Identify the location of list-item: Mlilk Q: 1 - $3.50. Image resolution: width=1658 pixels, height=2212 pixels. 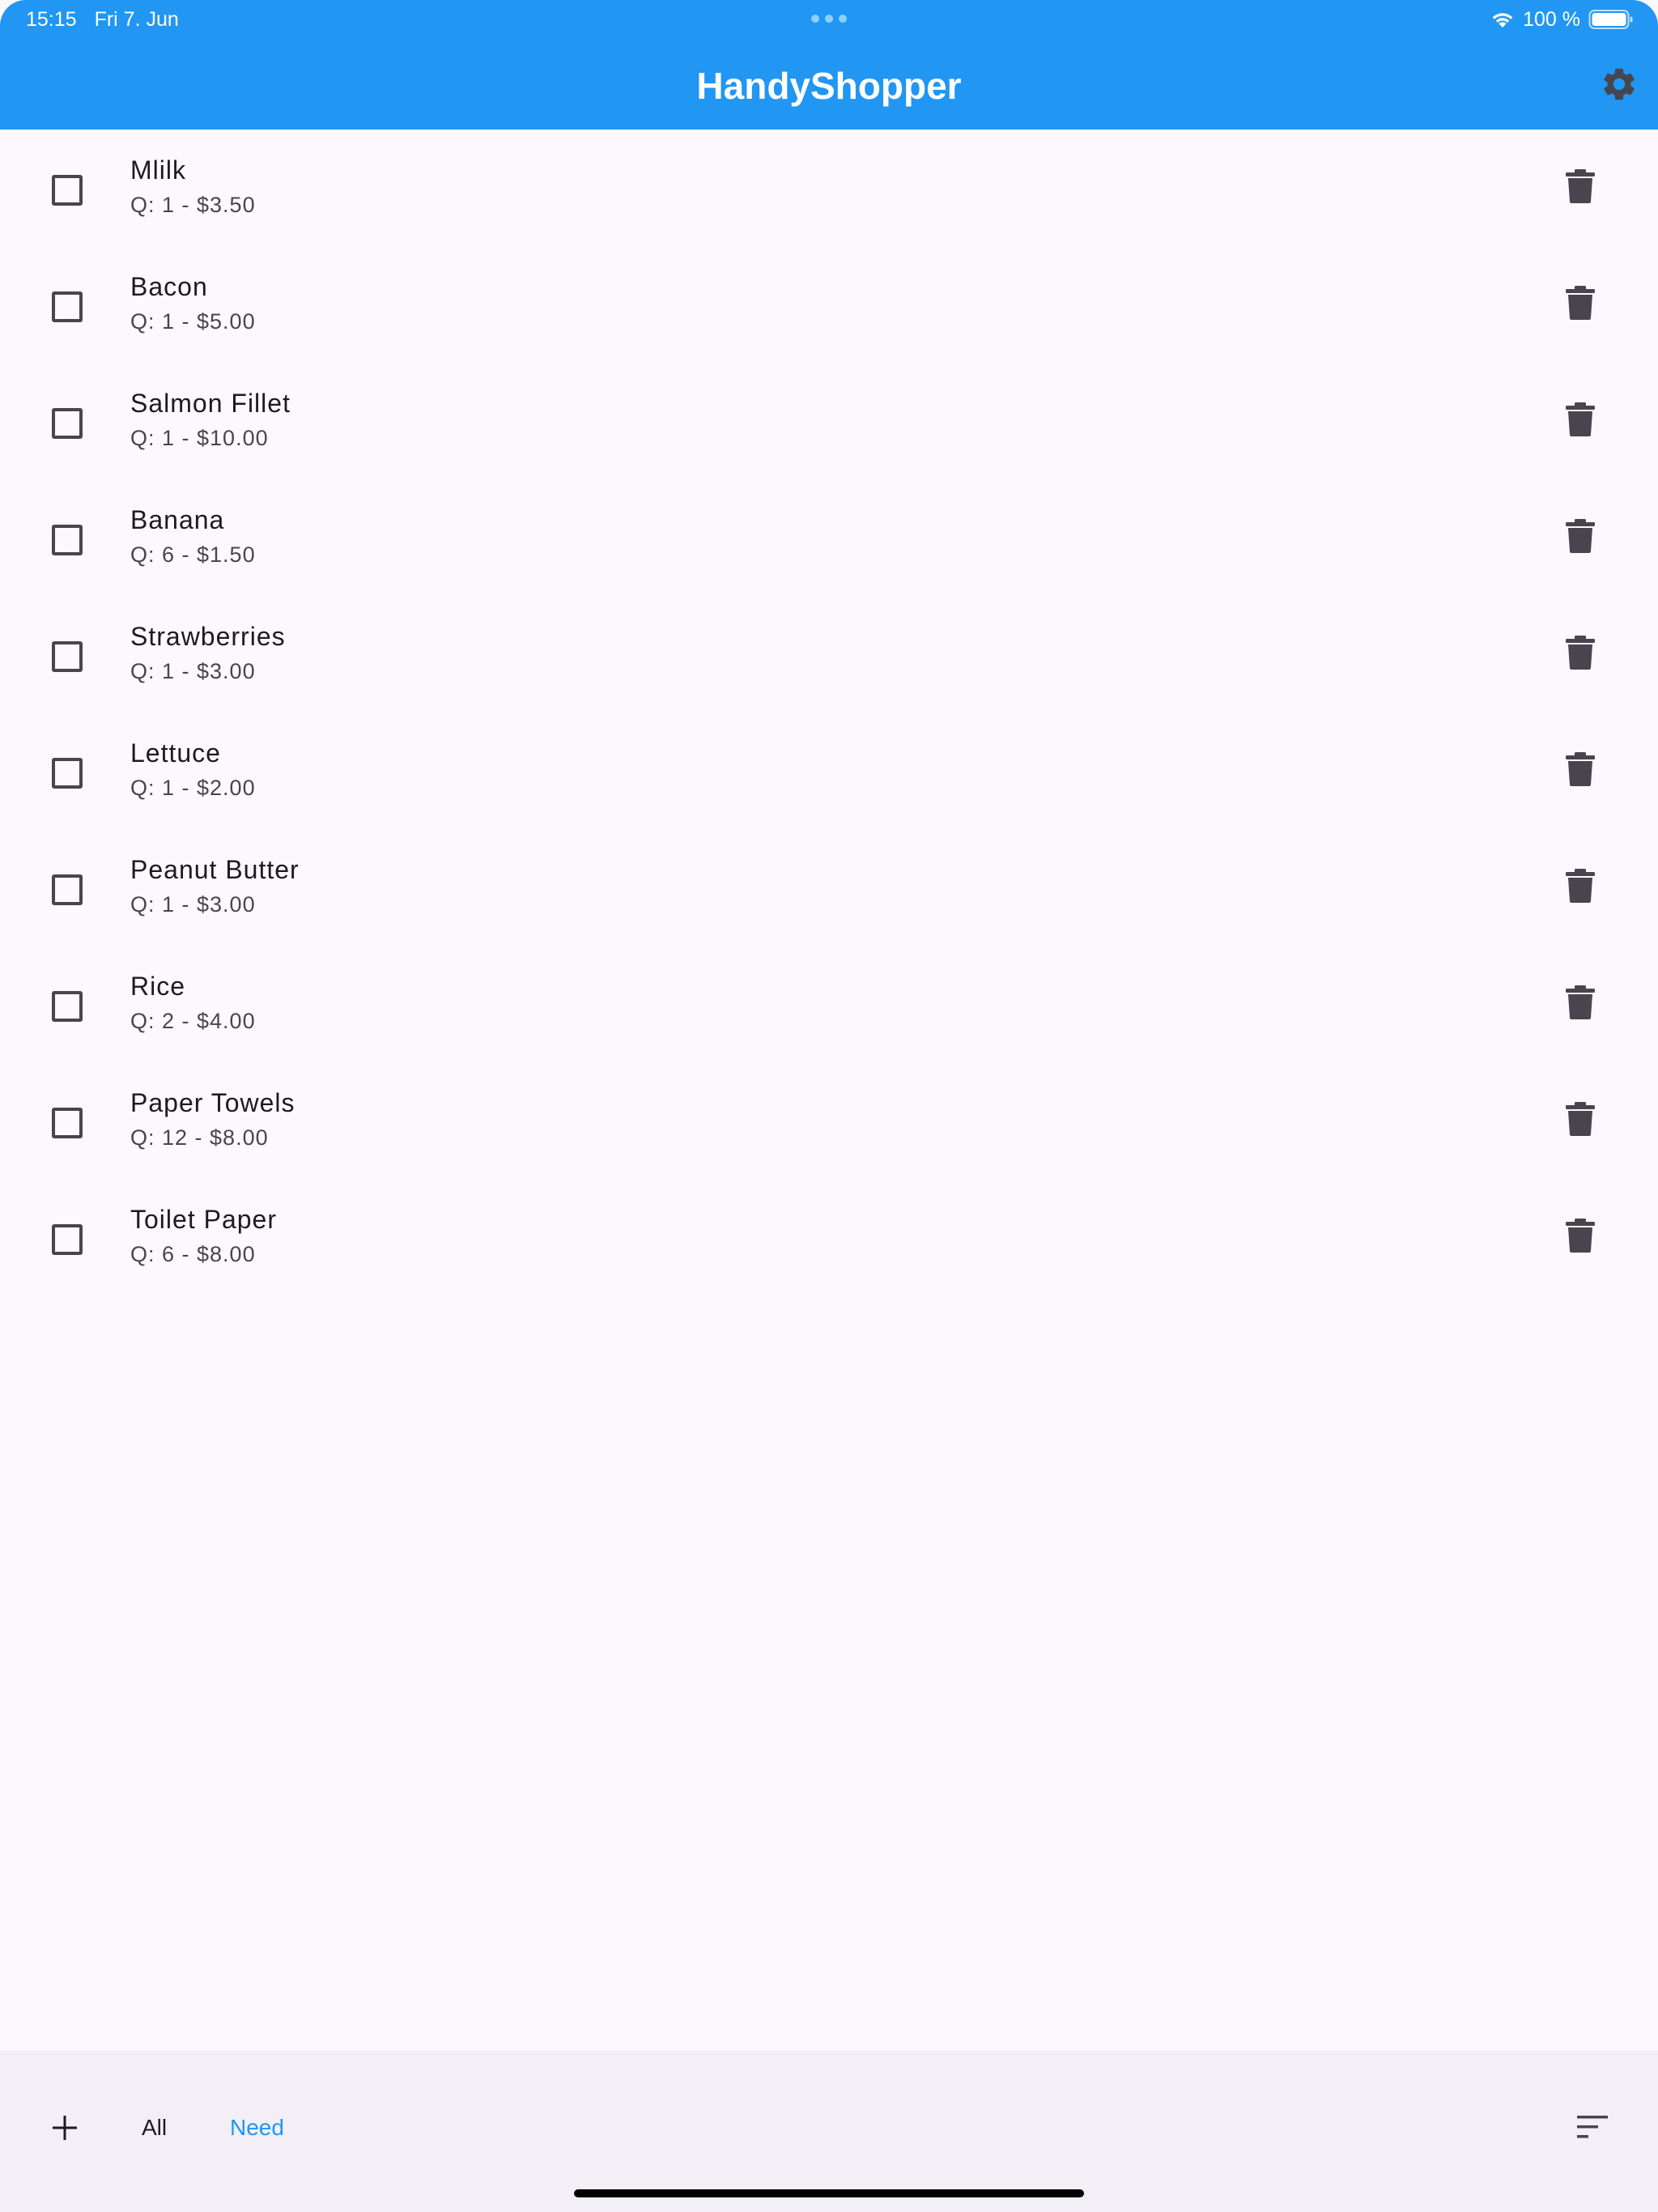
(829, 188).